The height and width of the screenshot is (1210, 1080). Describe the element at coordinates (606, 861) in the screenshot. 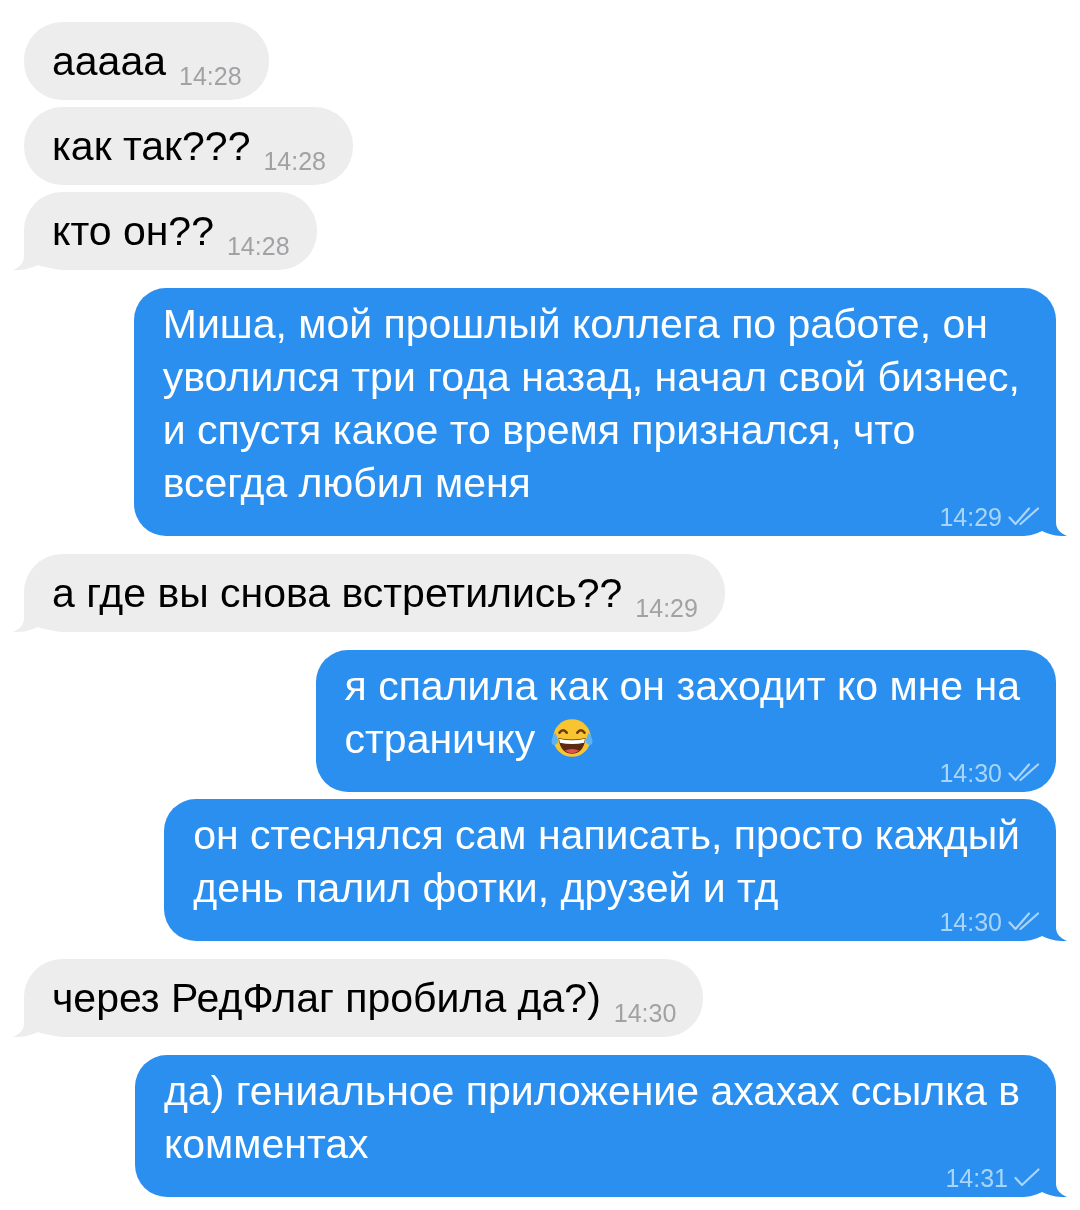

I see `message-text: он стеснялся сам написать, просто каждый день палил фотки, друзей и тд` at that location.